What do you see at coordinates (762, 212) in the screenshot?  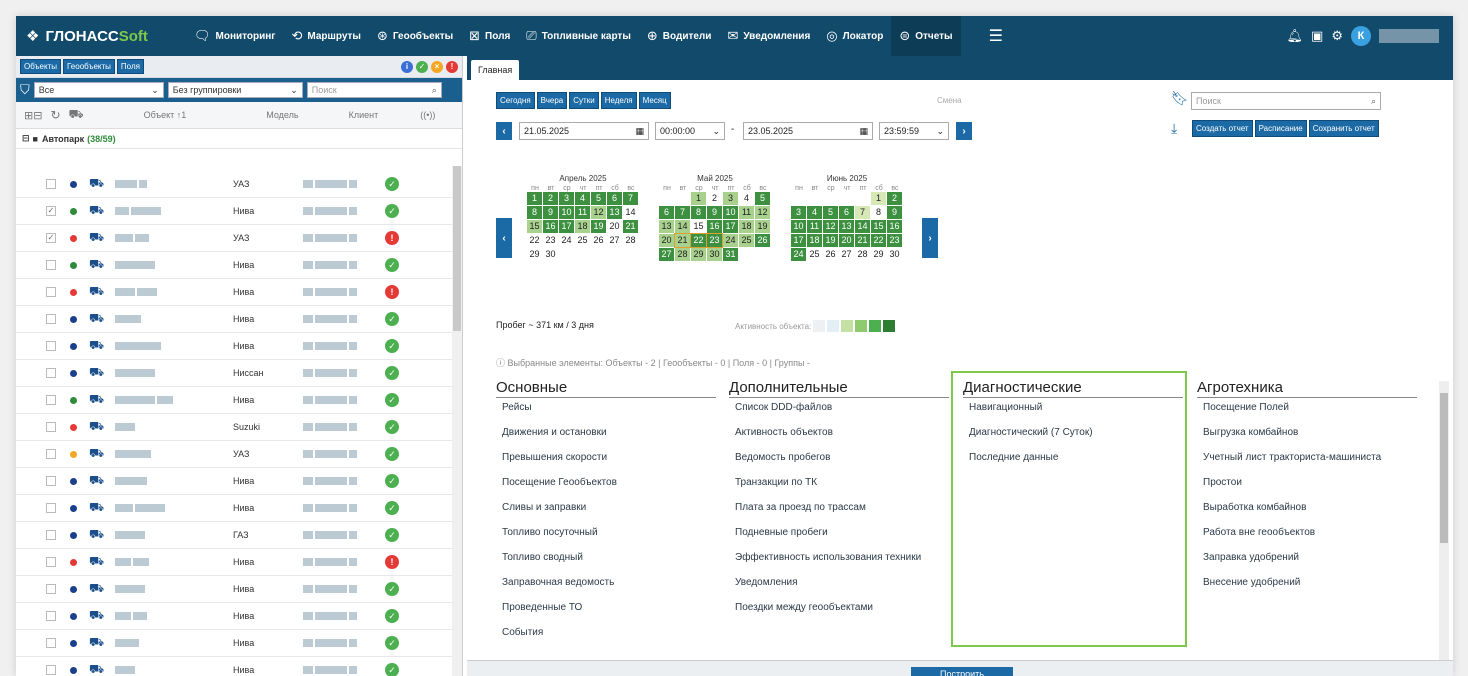 I see `calendar-day: 12` at bounding box center [762, 212].